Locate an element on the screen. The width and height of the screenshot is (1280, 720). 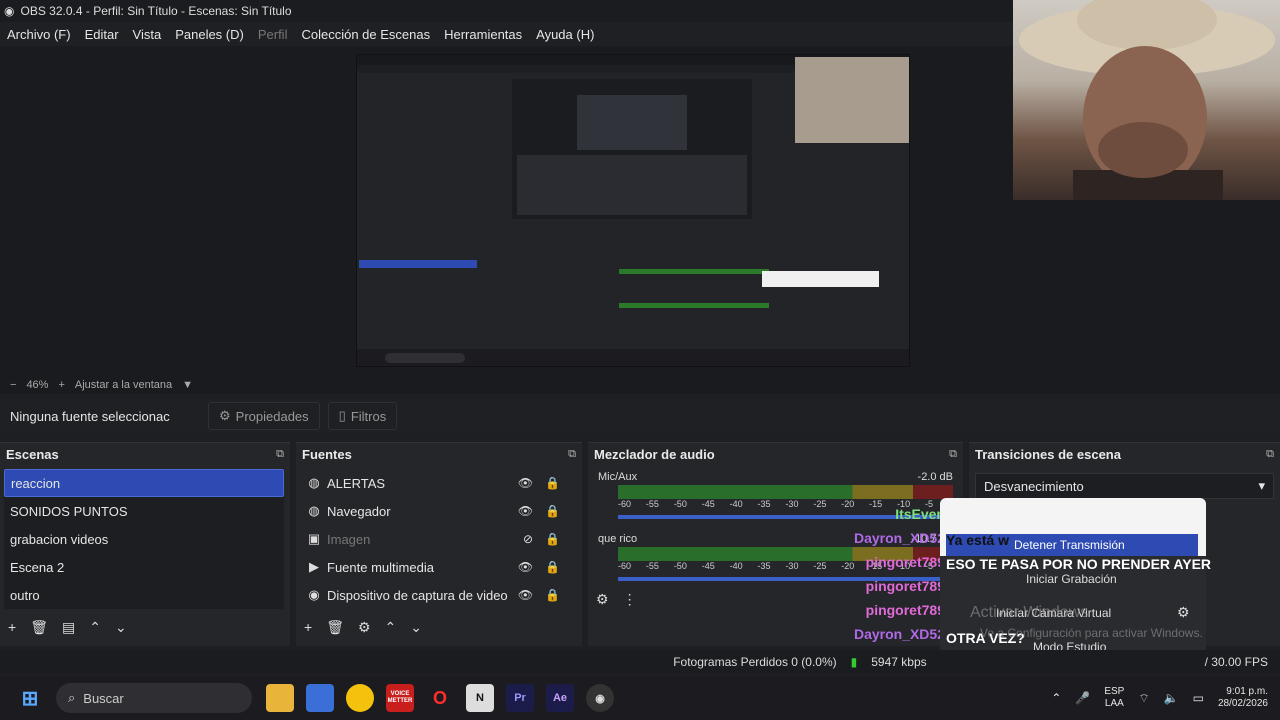
source-item: ◍ ALERTAS 👁 🔒 is located at coordinates (438, 483).